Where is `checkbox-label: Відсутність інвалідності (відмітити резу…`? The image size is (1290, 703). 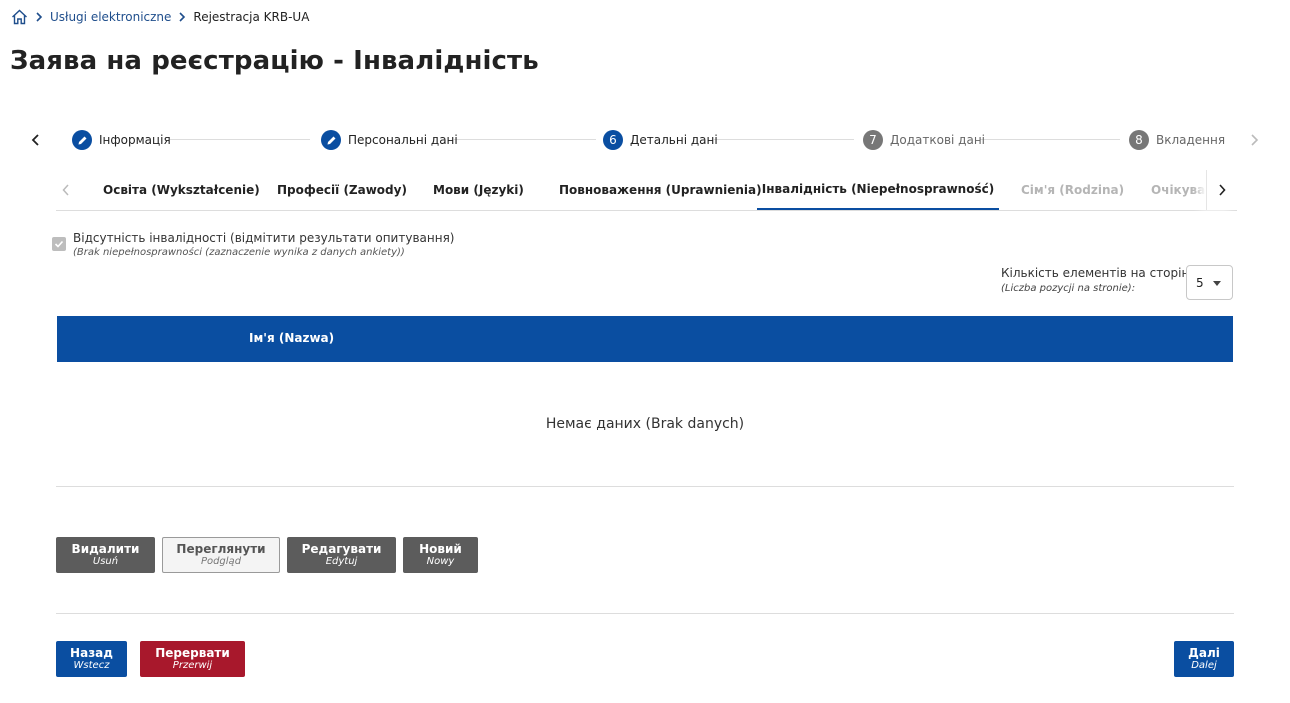
checkbox-label: Відсутність інвалідності (відмітити резу… is located at coordinates (264, 238).